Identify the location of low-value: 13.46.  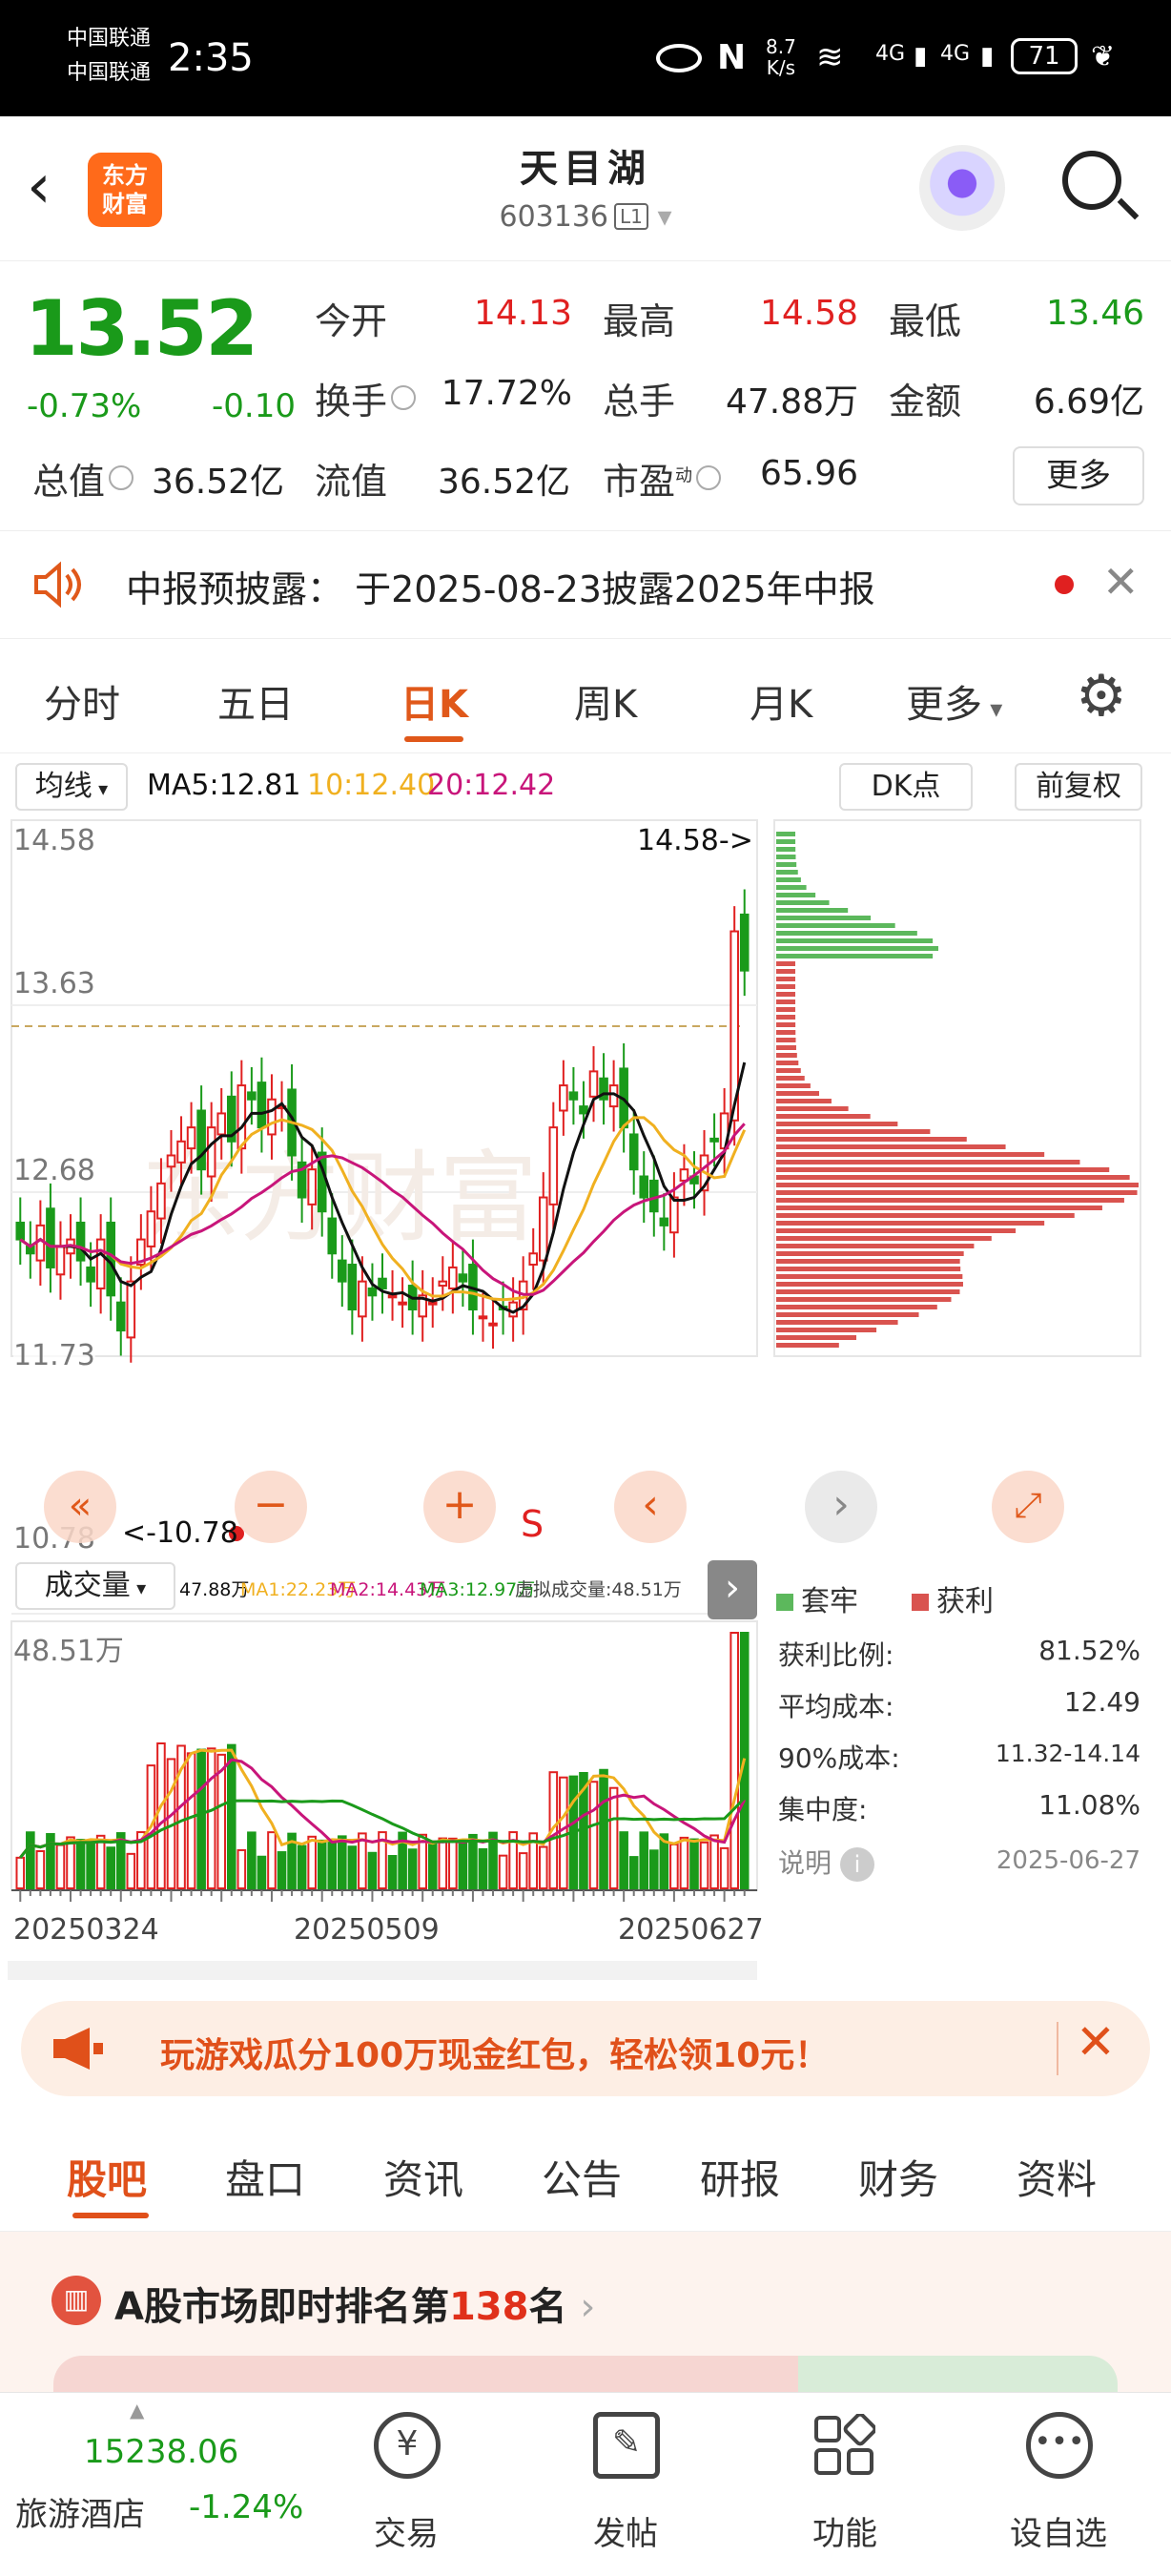
(1094, 313).